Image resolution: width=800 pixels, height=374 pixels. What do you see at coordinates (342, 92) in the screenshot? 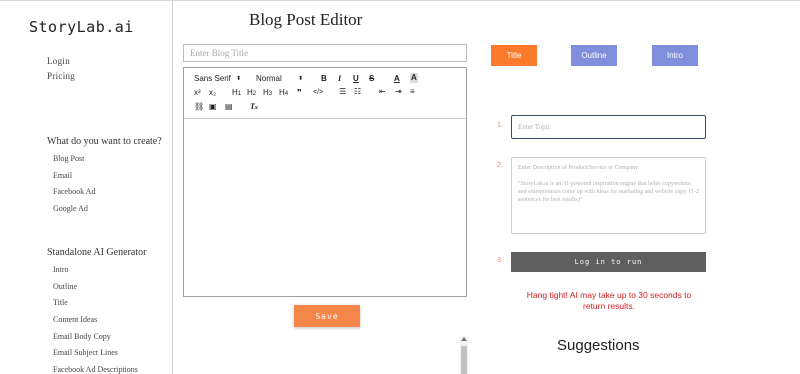
I see `ordered-list-icon: ☰` at bounding box center [342, 92].